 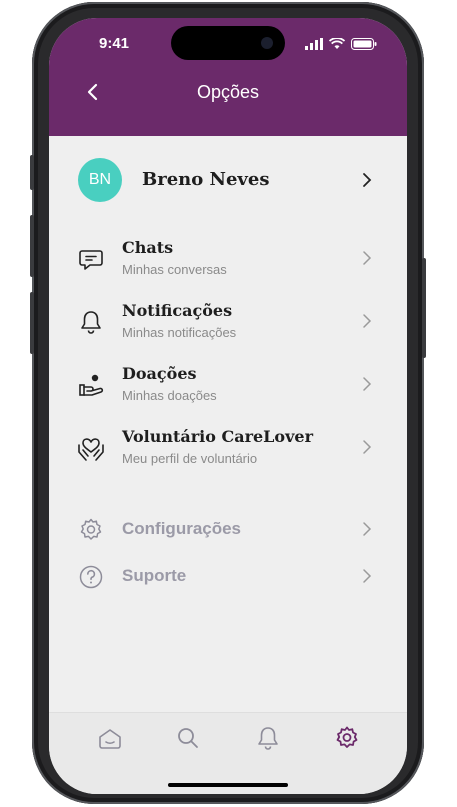 I want to click on profile-row: BN Breno Neves, so click(x=233, y=180).